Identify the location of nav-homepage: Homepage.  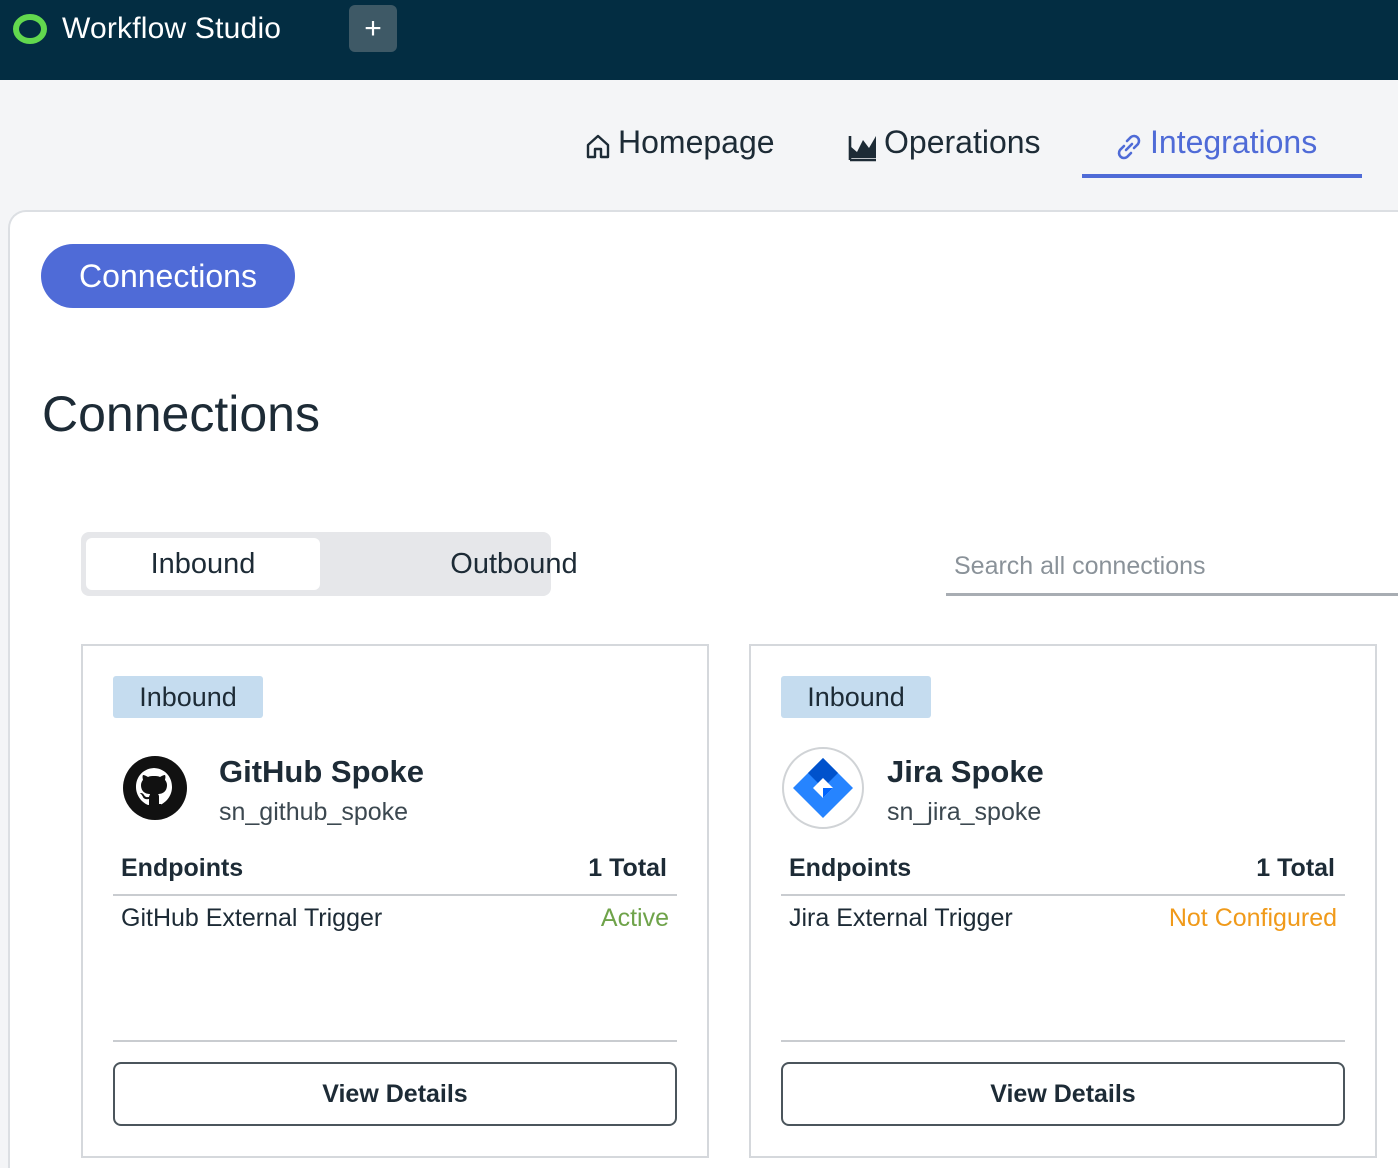
(679, 157).